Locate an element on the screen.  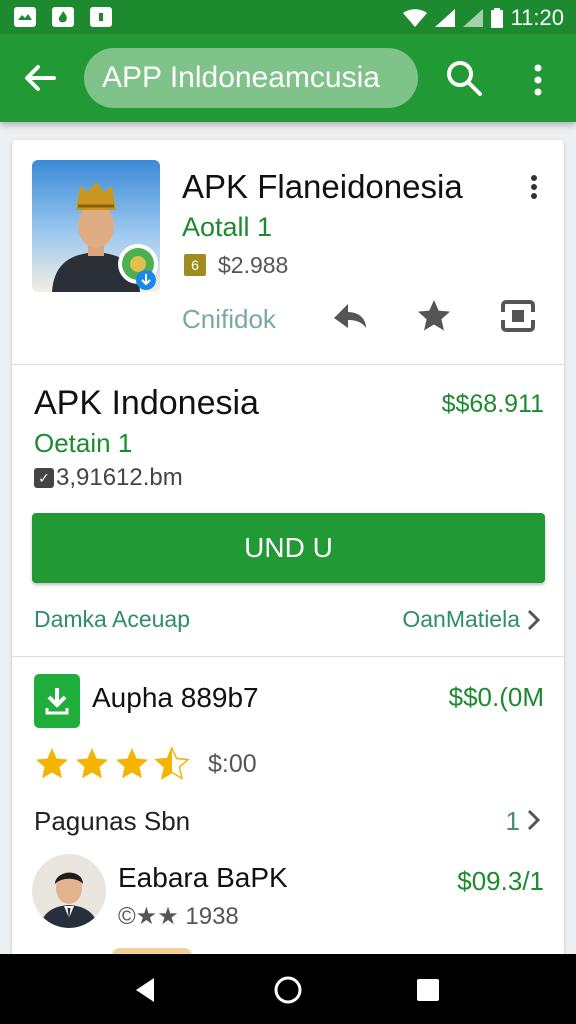
back-arrow-icon is located at coordinates (40, 78).